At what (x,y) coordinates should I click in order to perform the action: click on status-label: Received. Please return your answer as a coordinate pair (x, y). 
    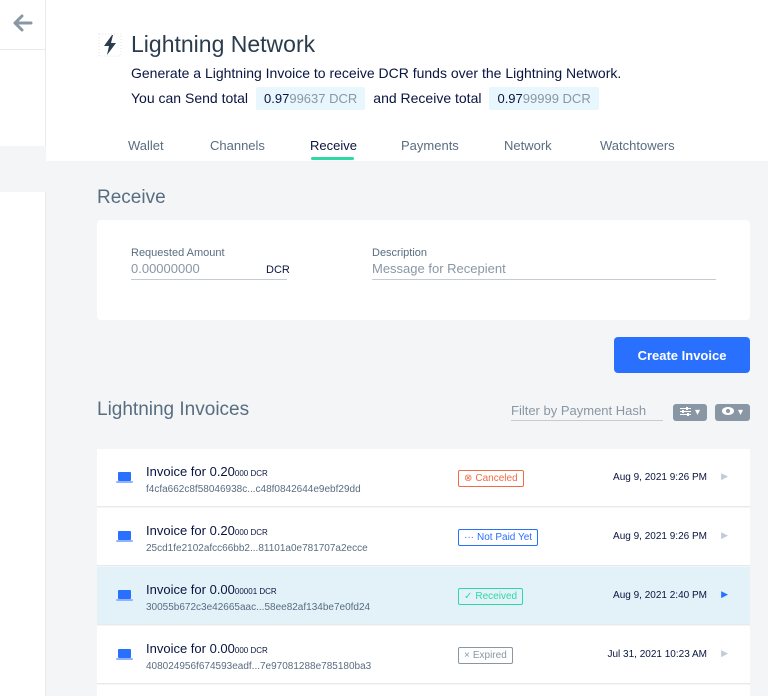
    Looking at the image, I should click on (496, 596).